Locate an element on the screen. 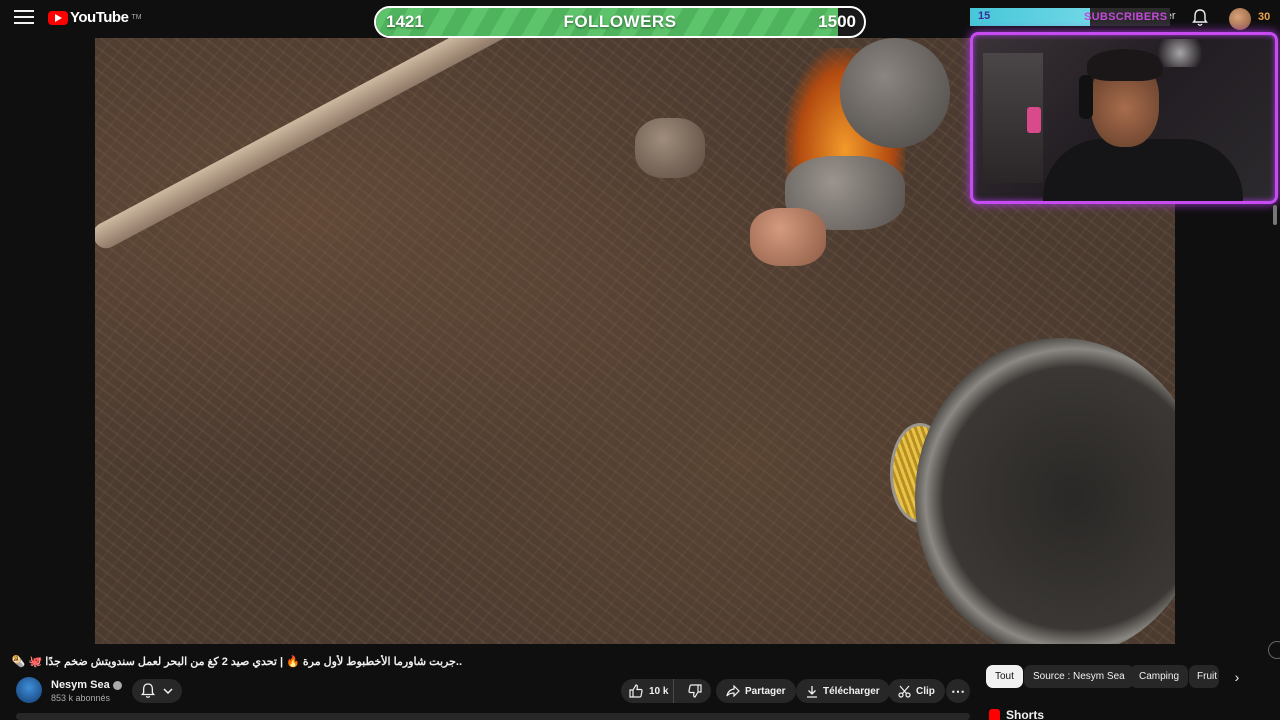 The height and width of the screenshot is (720, 1280). more-icon: ⋯ is located at coordinates (958, 690).